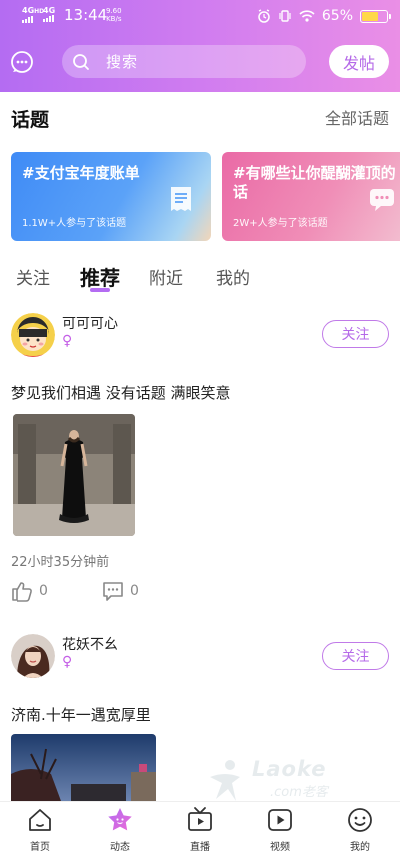 The image size is (400, 857). What do you see at coordinates (33, 14) in the screenshot?
I see `signal-indicator-1: 4GHD` at bounding box center [33, 14].